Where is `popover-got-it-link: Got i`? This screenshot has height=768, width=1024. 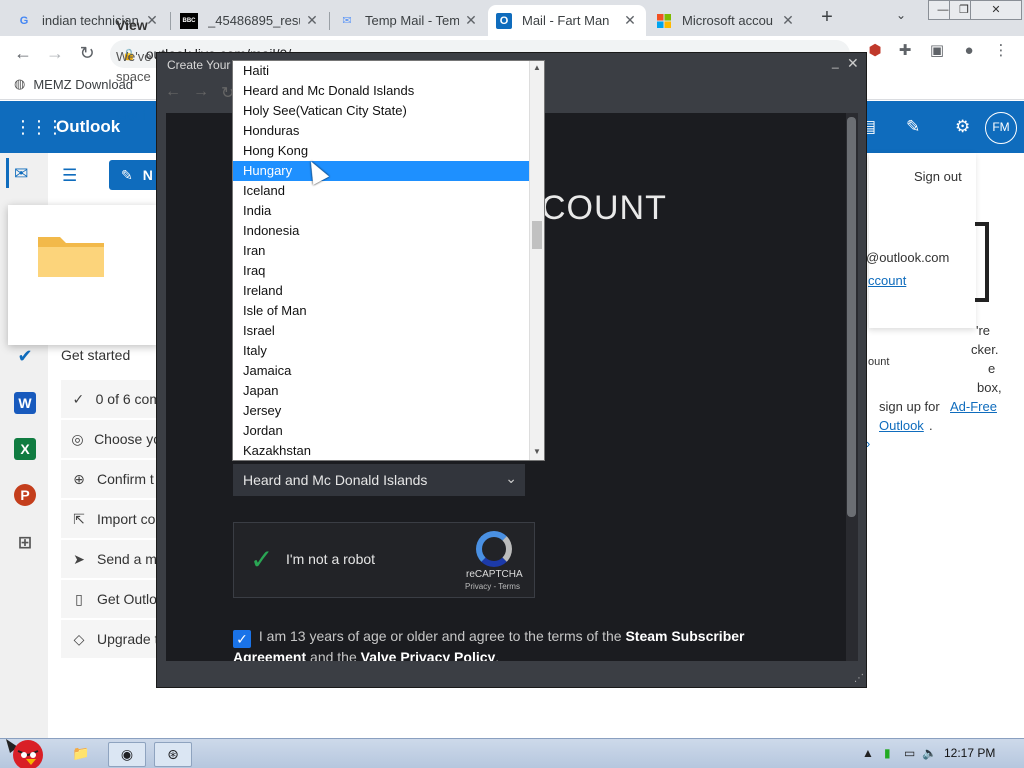
popover-got-it-link: Got i is located at coordinates (131, 115).